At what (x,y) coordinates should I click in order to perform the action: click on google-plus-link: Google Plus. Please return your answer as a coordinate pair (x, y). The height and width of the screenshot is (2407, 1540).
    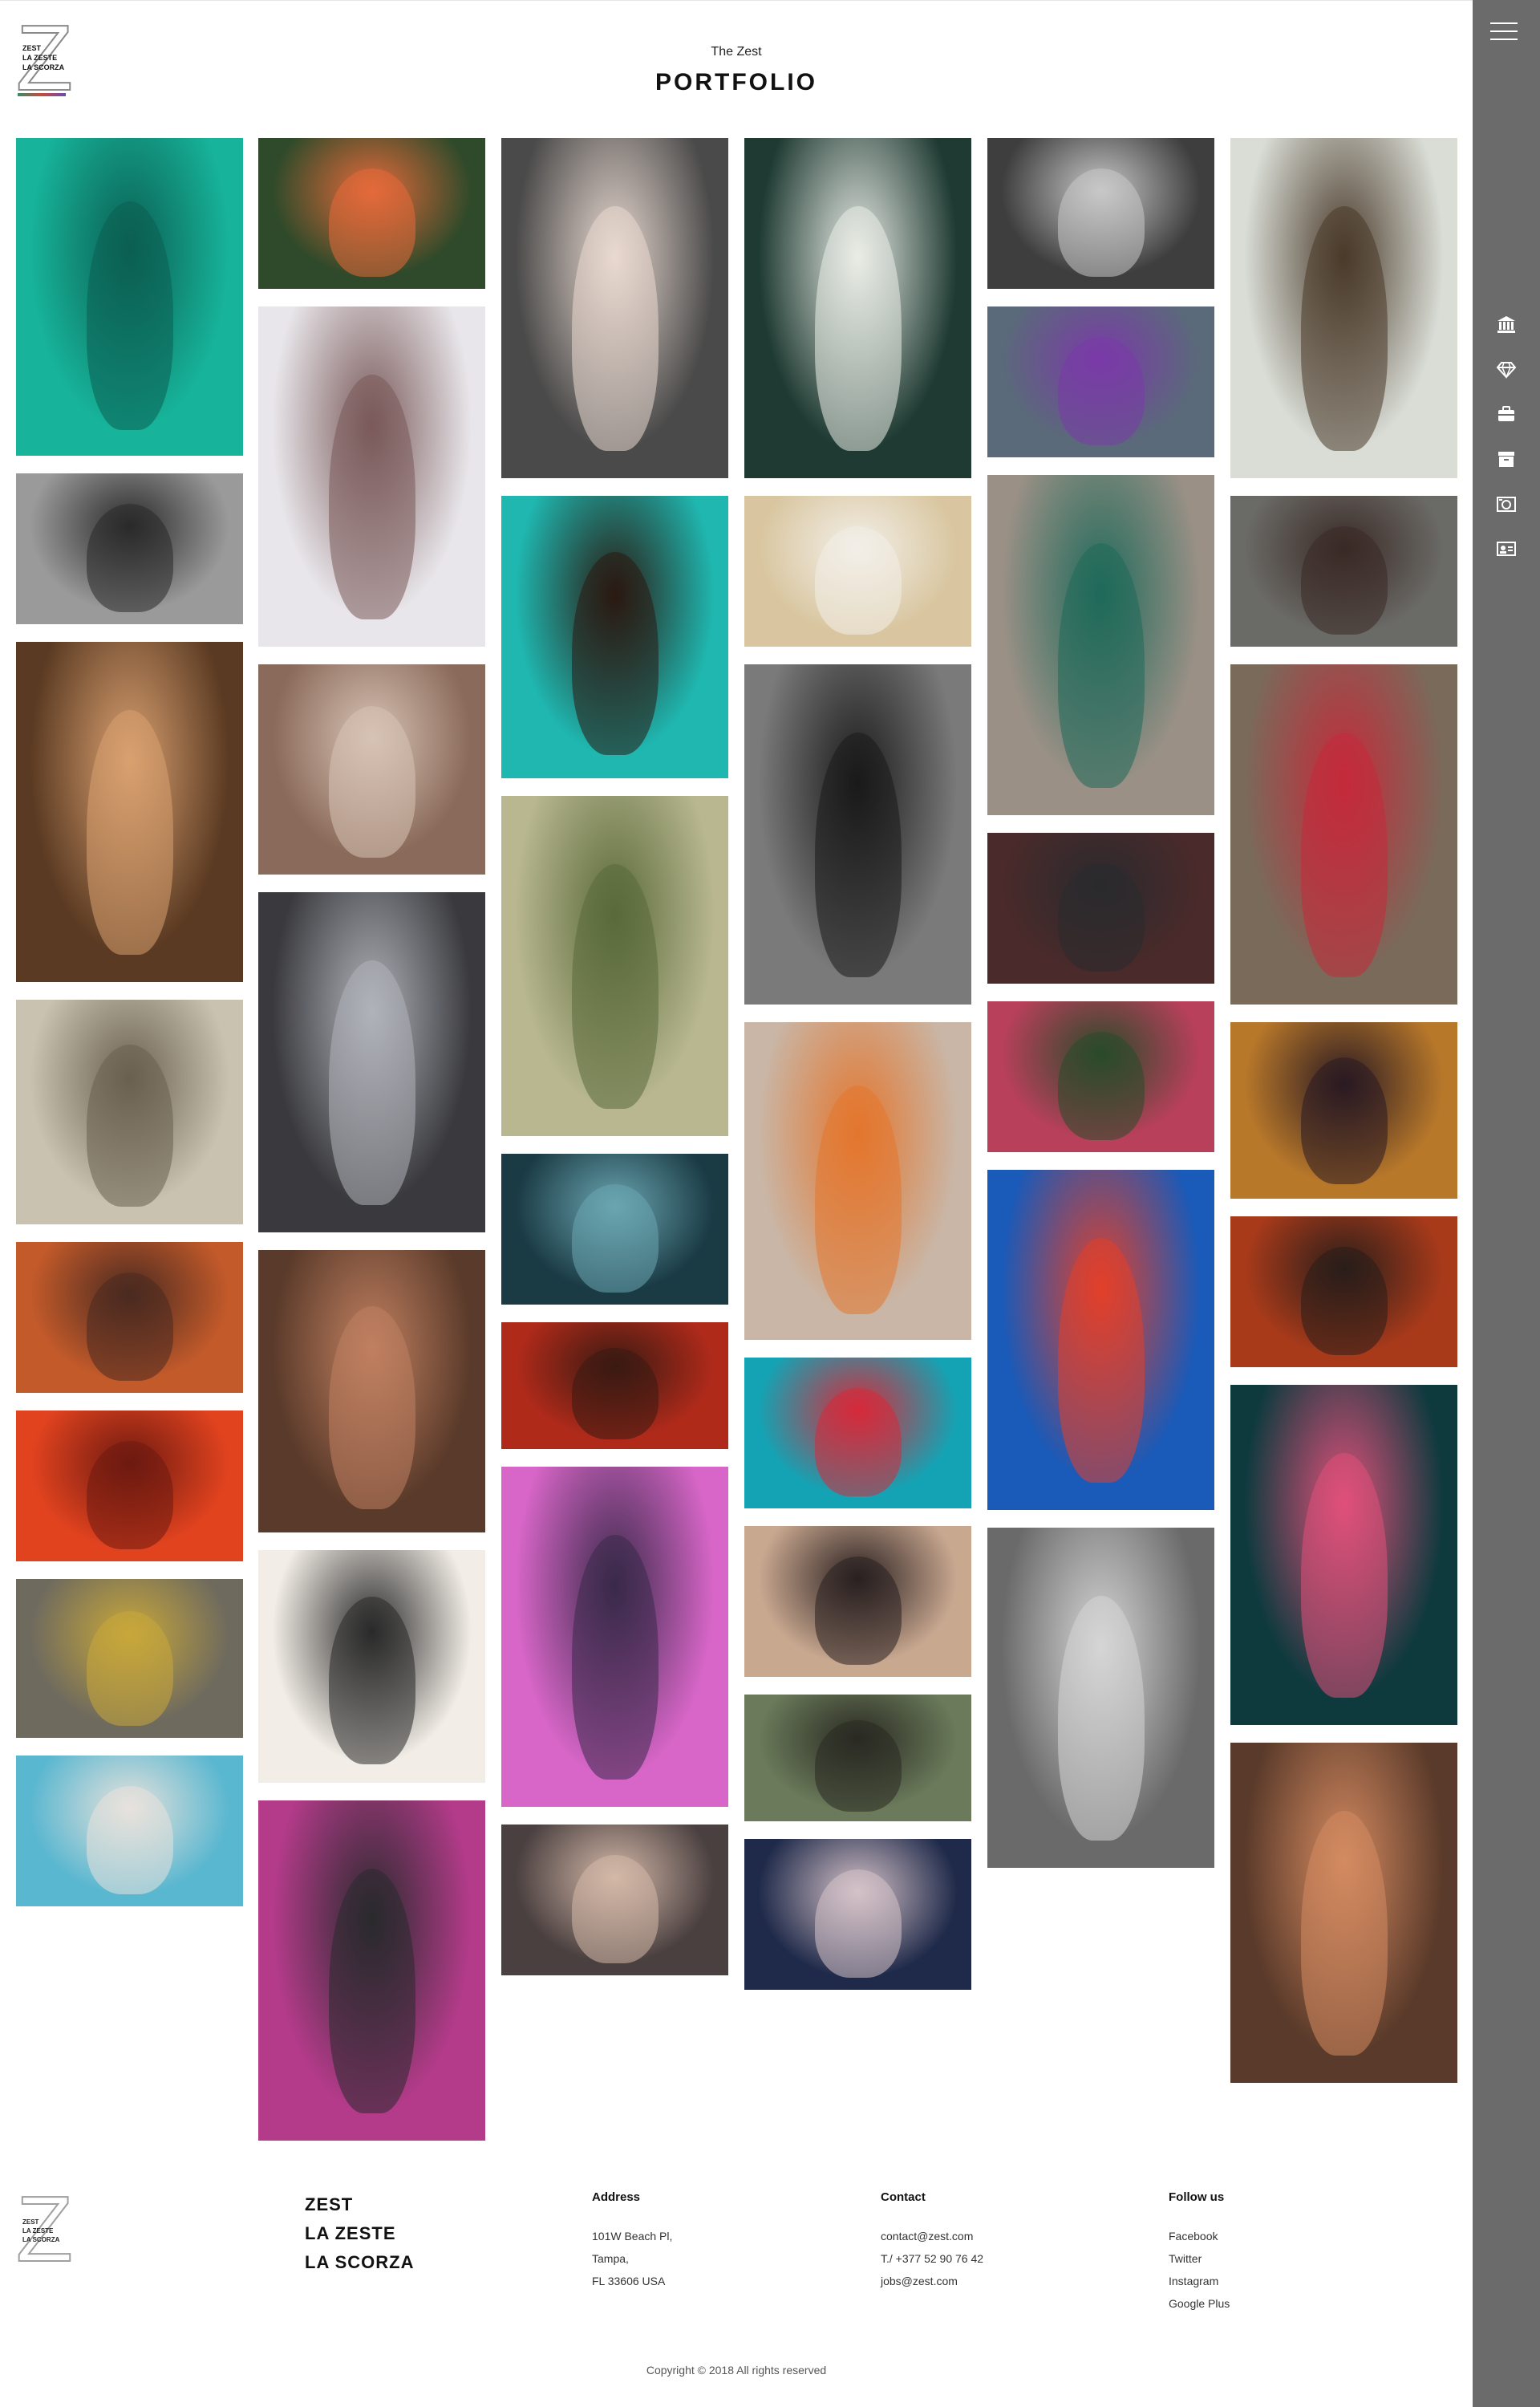
    Looking at the image, I should click on (1199, 2303).